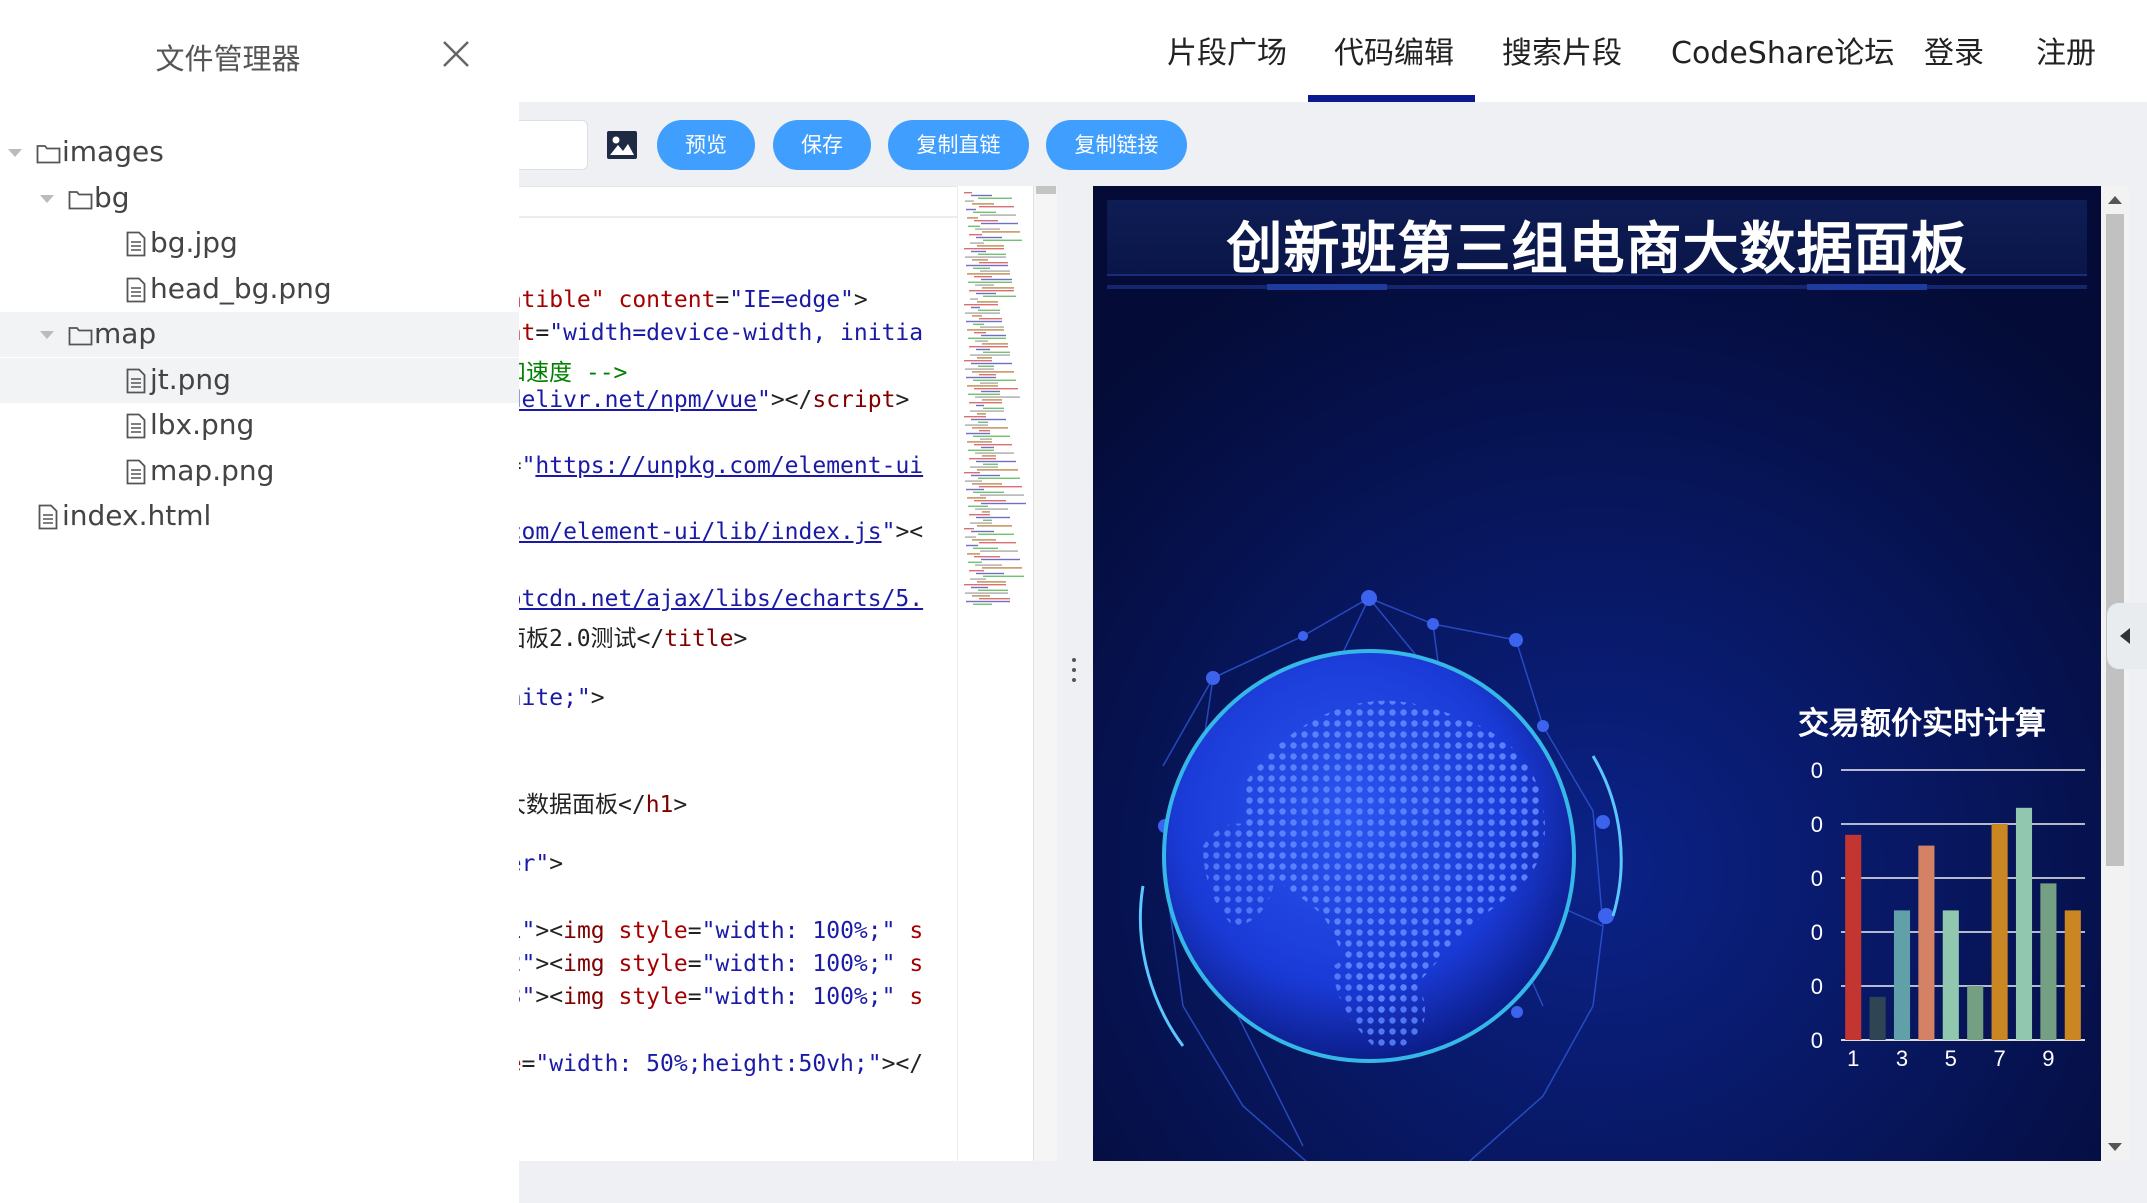  What do you see at coordinates (456, 54) in the screenshot?
I see `close-icon` at bounding box center [456, 54].